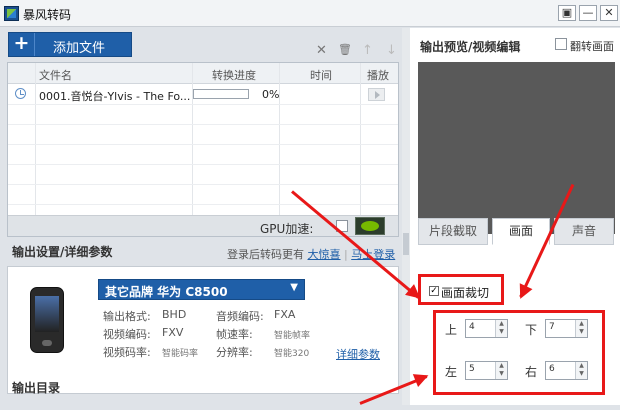  I want to click on column-play: 播放, so click(378, 75).